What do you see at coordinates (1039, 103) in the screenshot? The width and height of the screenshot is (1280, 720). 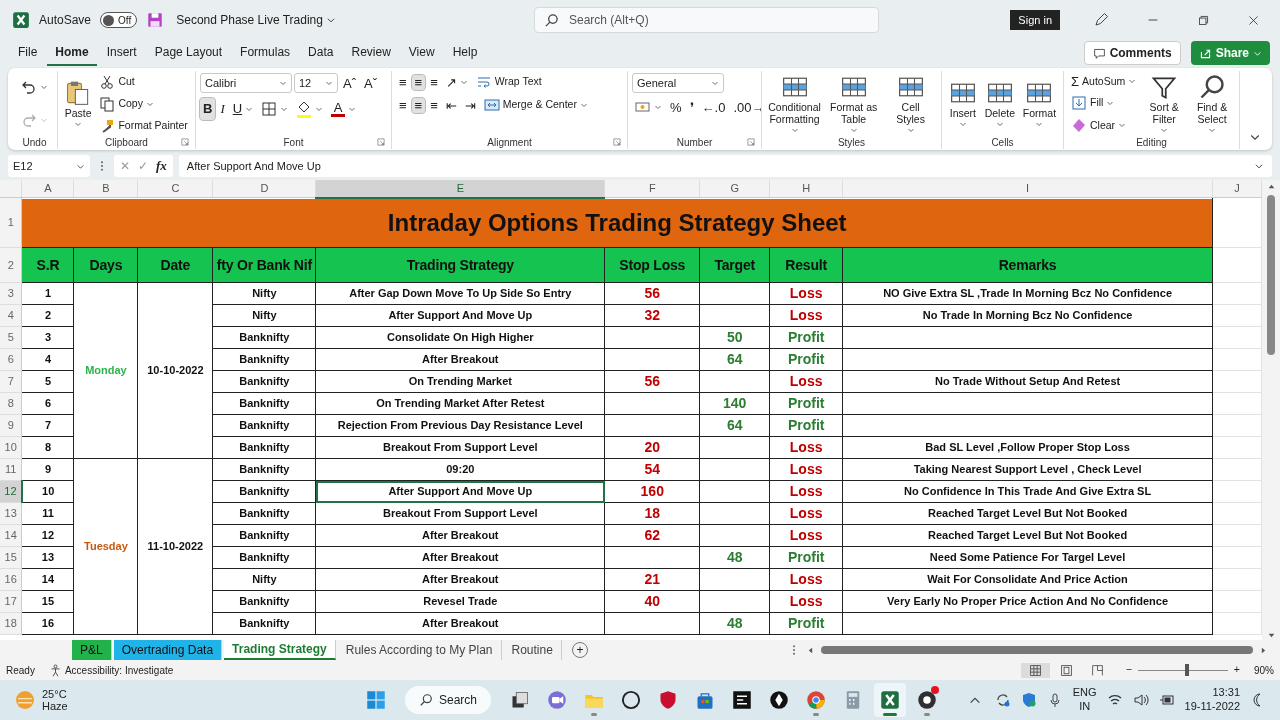 I see `ribbon-button: Format` at bounding box center [1039, 103].